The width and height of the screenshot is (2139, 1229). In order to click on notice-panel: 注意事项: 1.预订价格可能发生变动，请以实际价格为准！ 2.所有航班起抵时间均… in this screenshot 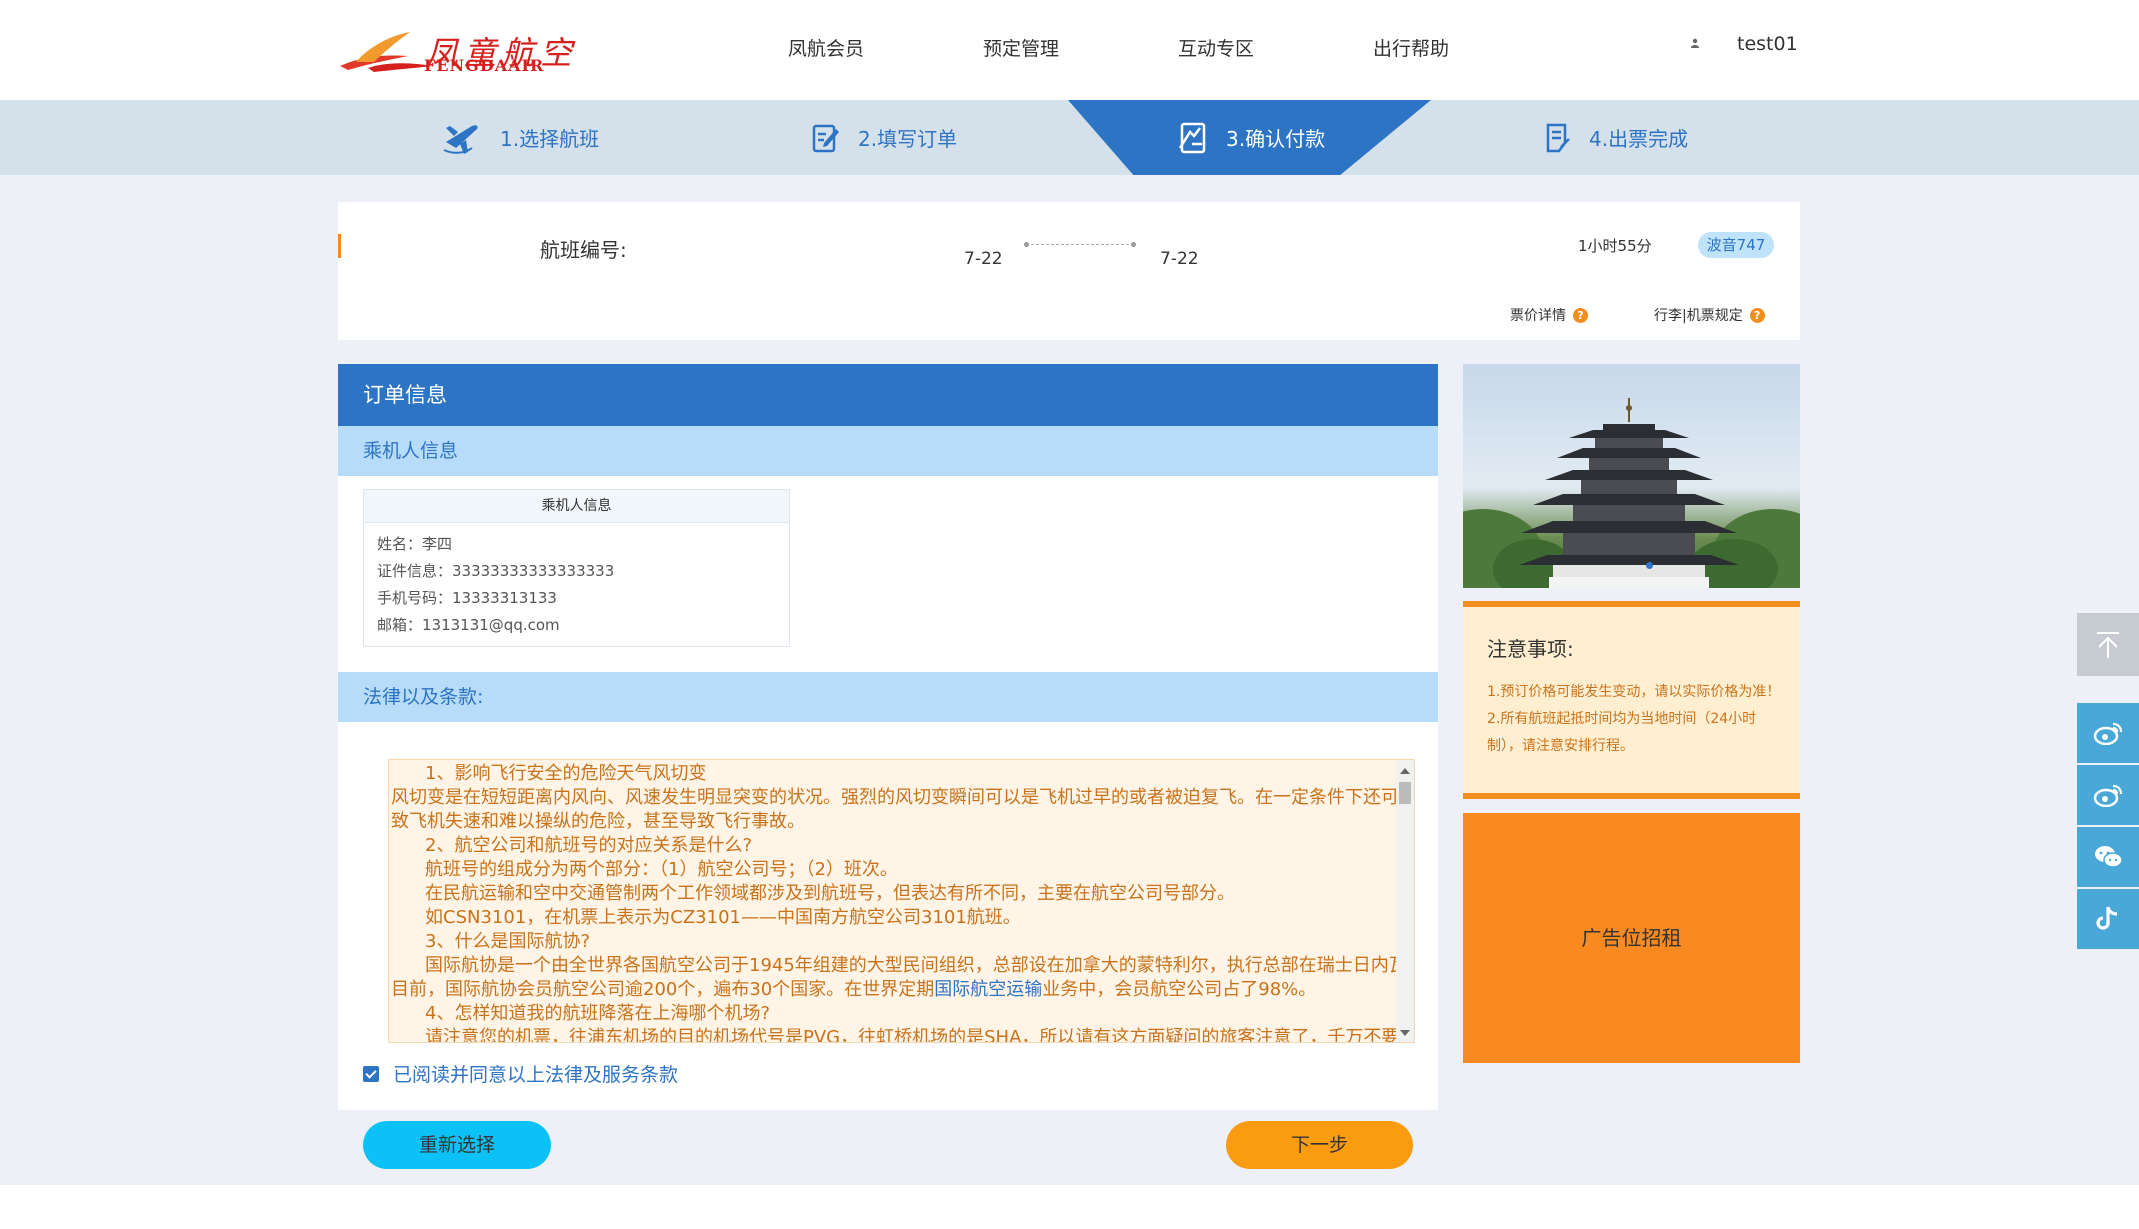, I will do `click(1631, 700)`.